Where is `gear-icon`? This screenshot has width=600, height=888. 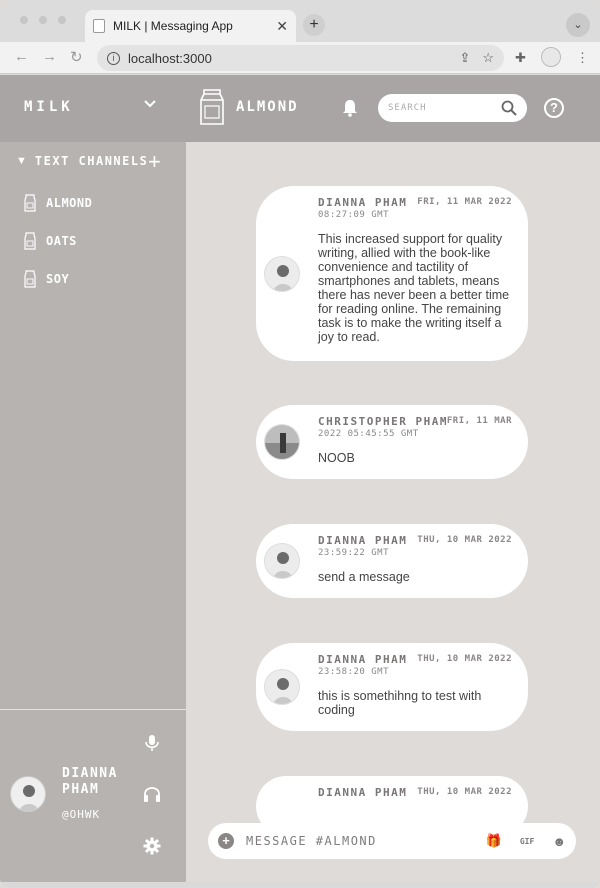 gear-icon is located at coordinates (152, 846).